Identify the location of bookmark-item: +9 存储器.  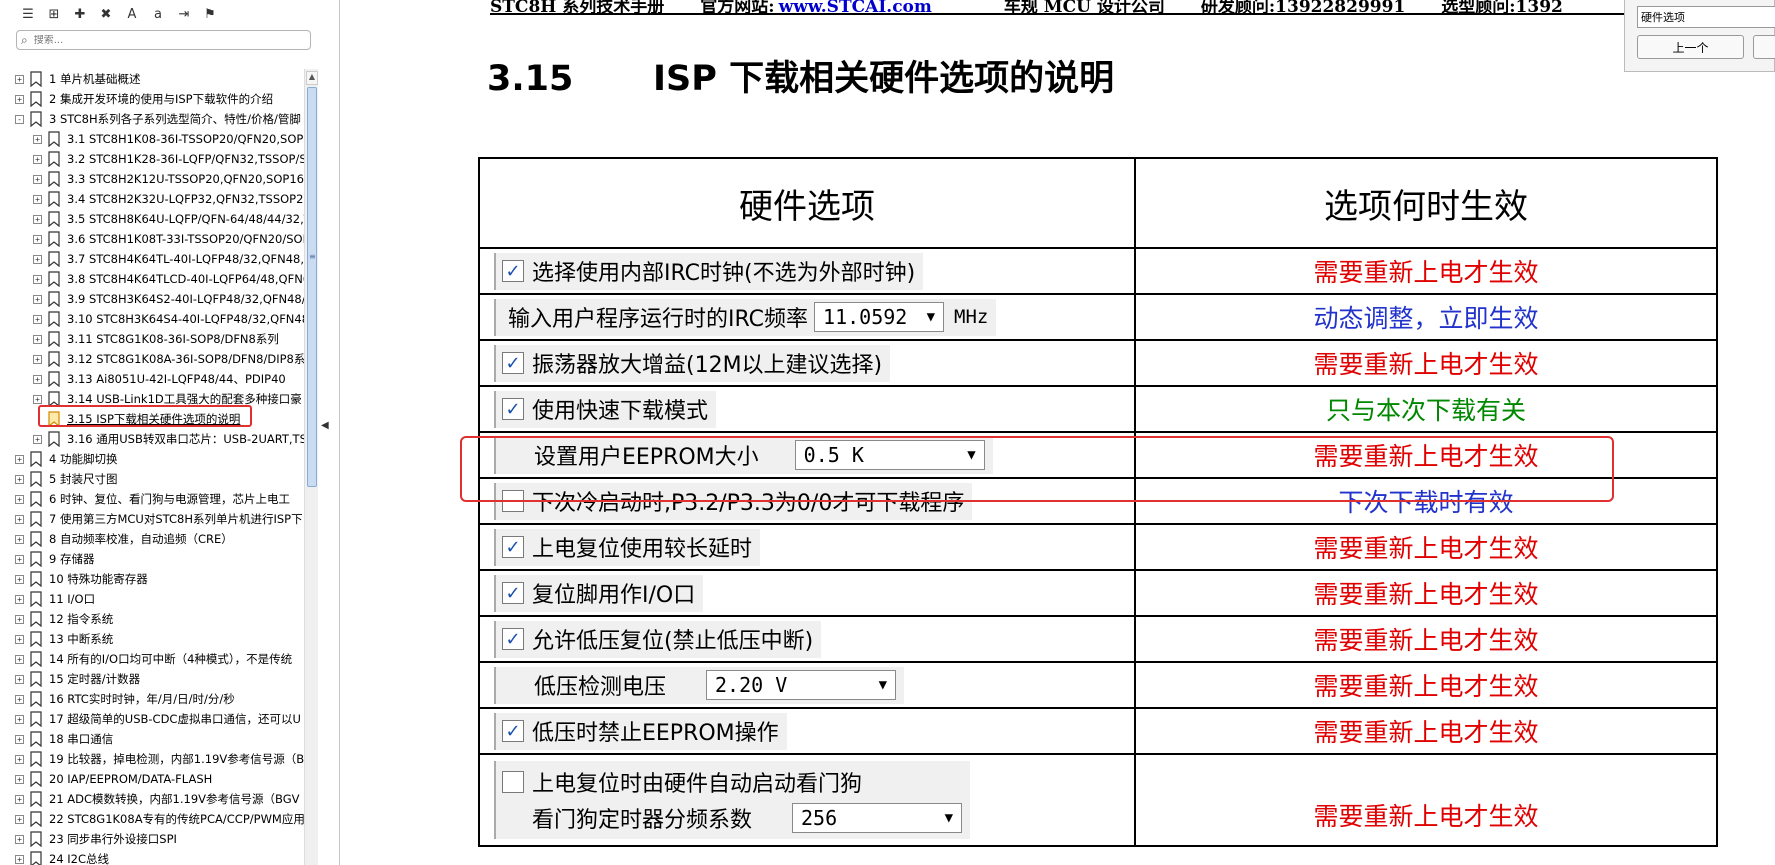
(152, 559).